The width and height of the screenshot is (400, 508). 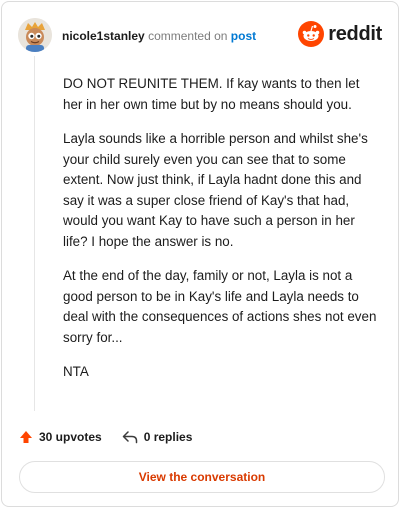 I want to click on reddit-logo-icon, so click(x=311, y=34).